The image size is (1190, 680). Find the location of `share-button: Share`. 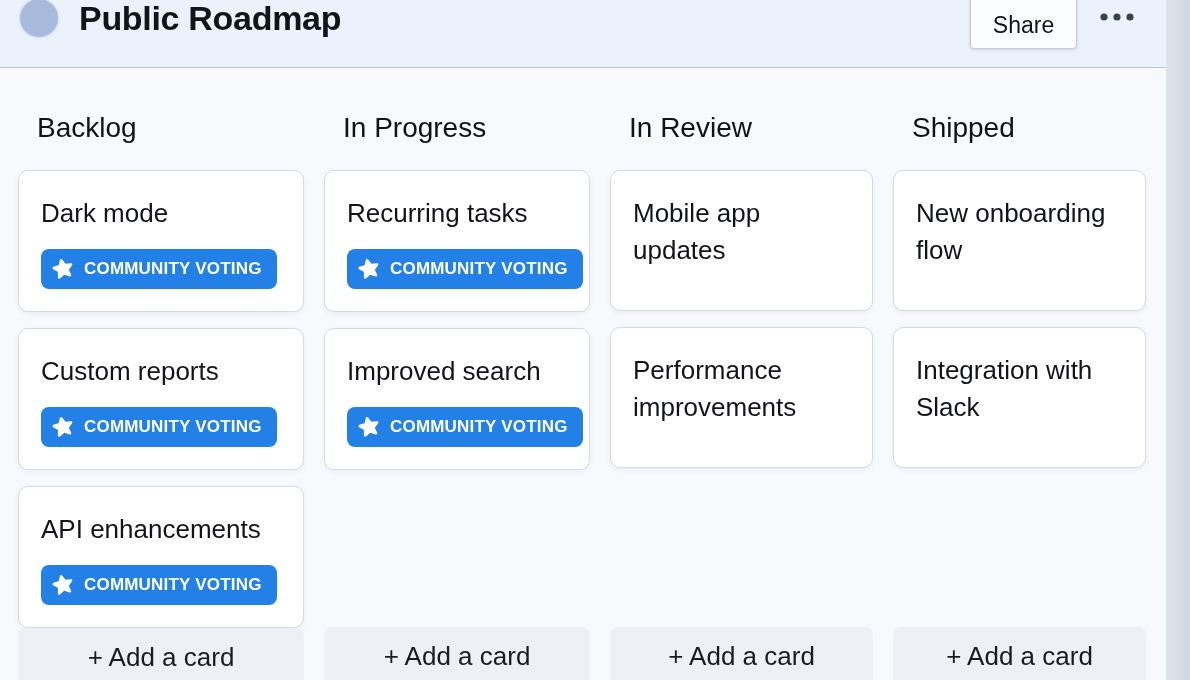

share-button: Share is located at coordinates (1023, 24).